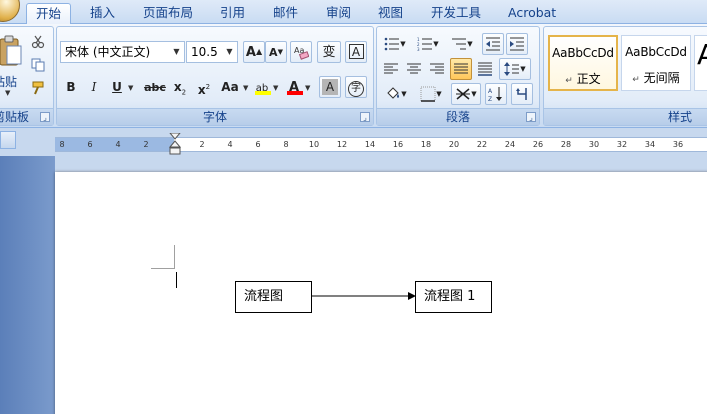 The height and width of the screenshot is (414, 707). What do you see at coordinates (10, 11) in the screenshot?
I see `office-button` at bounding box center [10, 11].